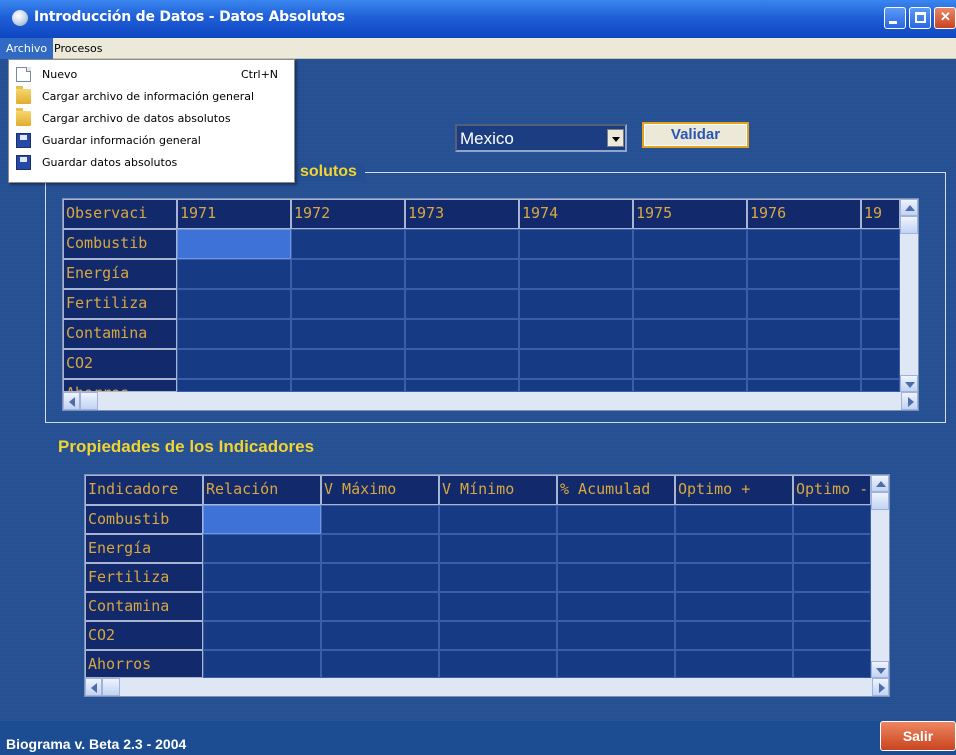 The image size is (956, 755). What do you see at coordinates (71, 401) in the screenshot?
I see `scroll-left-icon` at bounding box center [71, 401].